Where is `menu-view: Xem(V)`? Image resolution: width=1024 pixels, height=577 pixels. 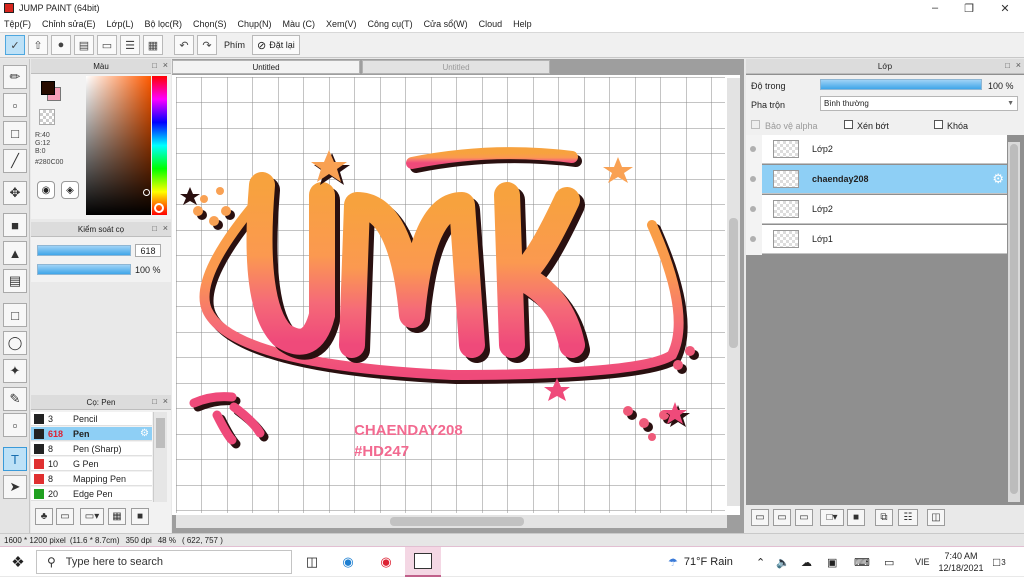 menu-view: Xem(V) is located at coordinates (341, 24).